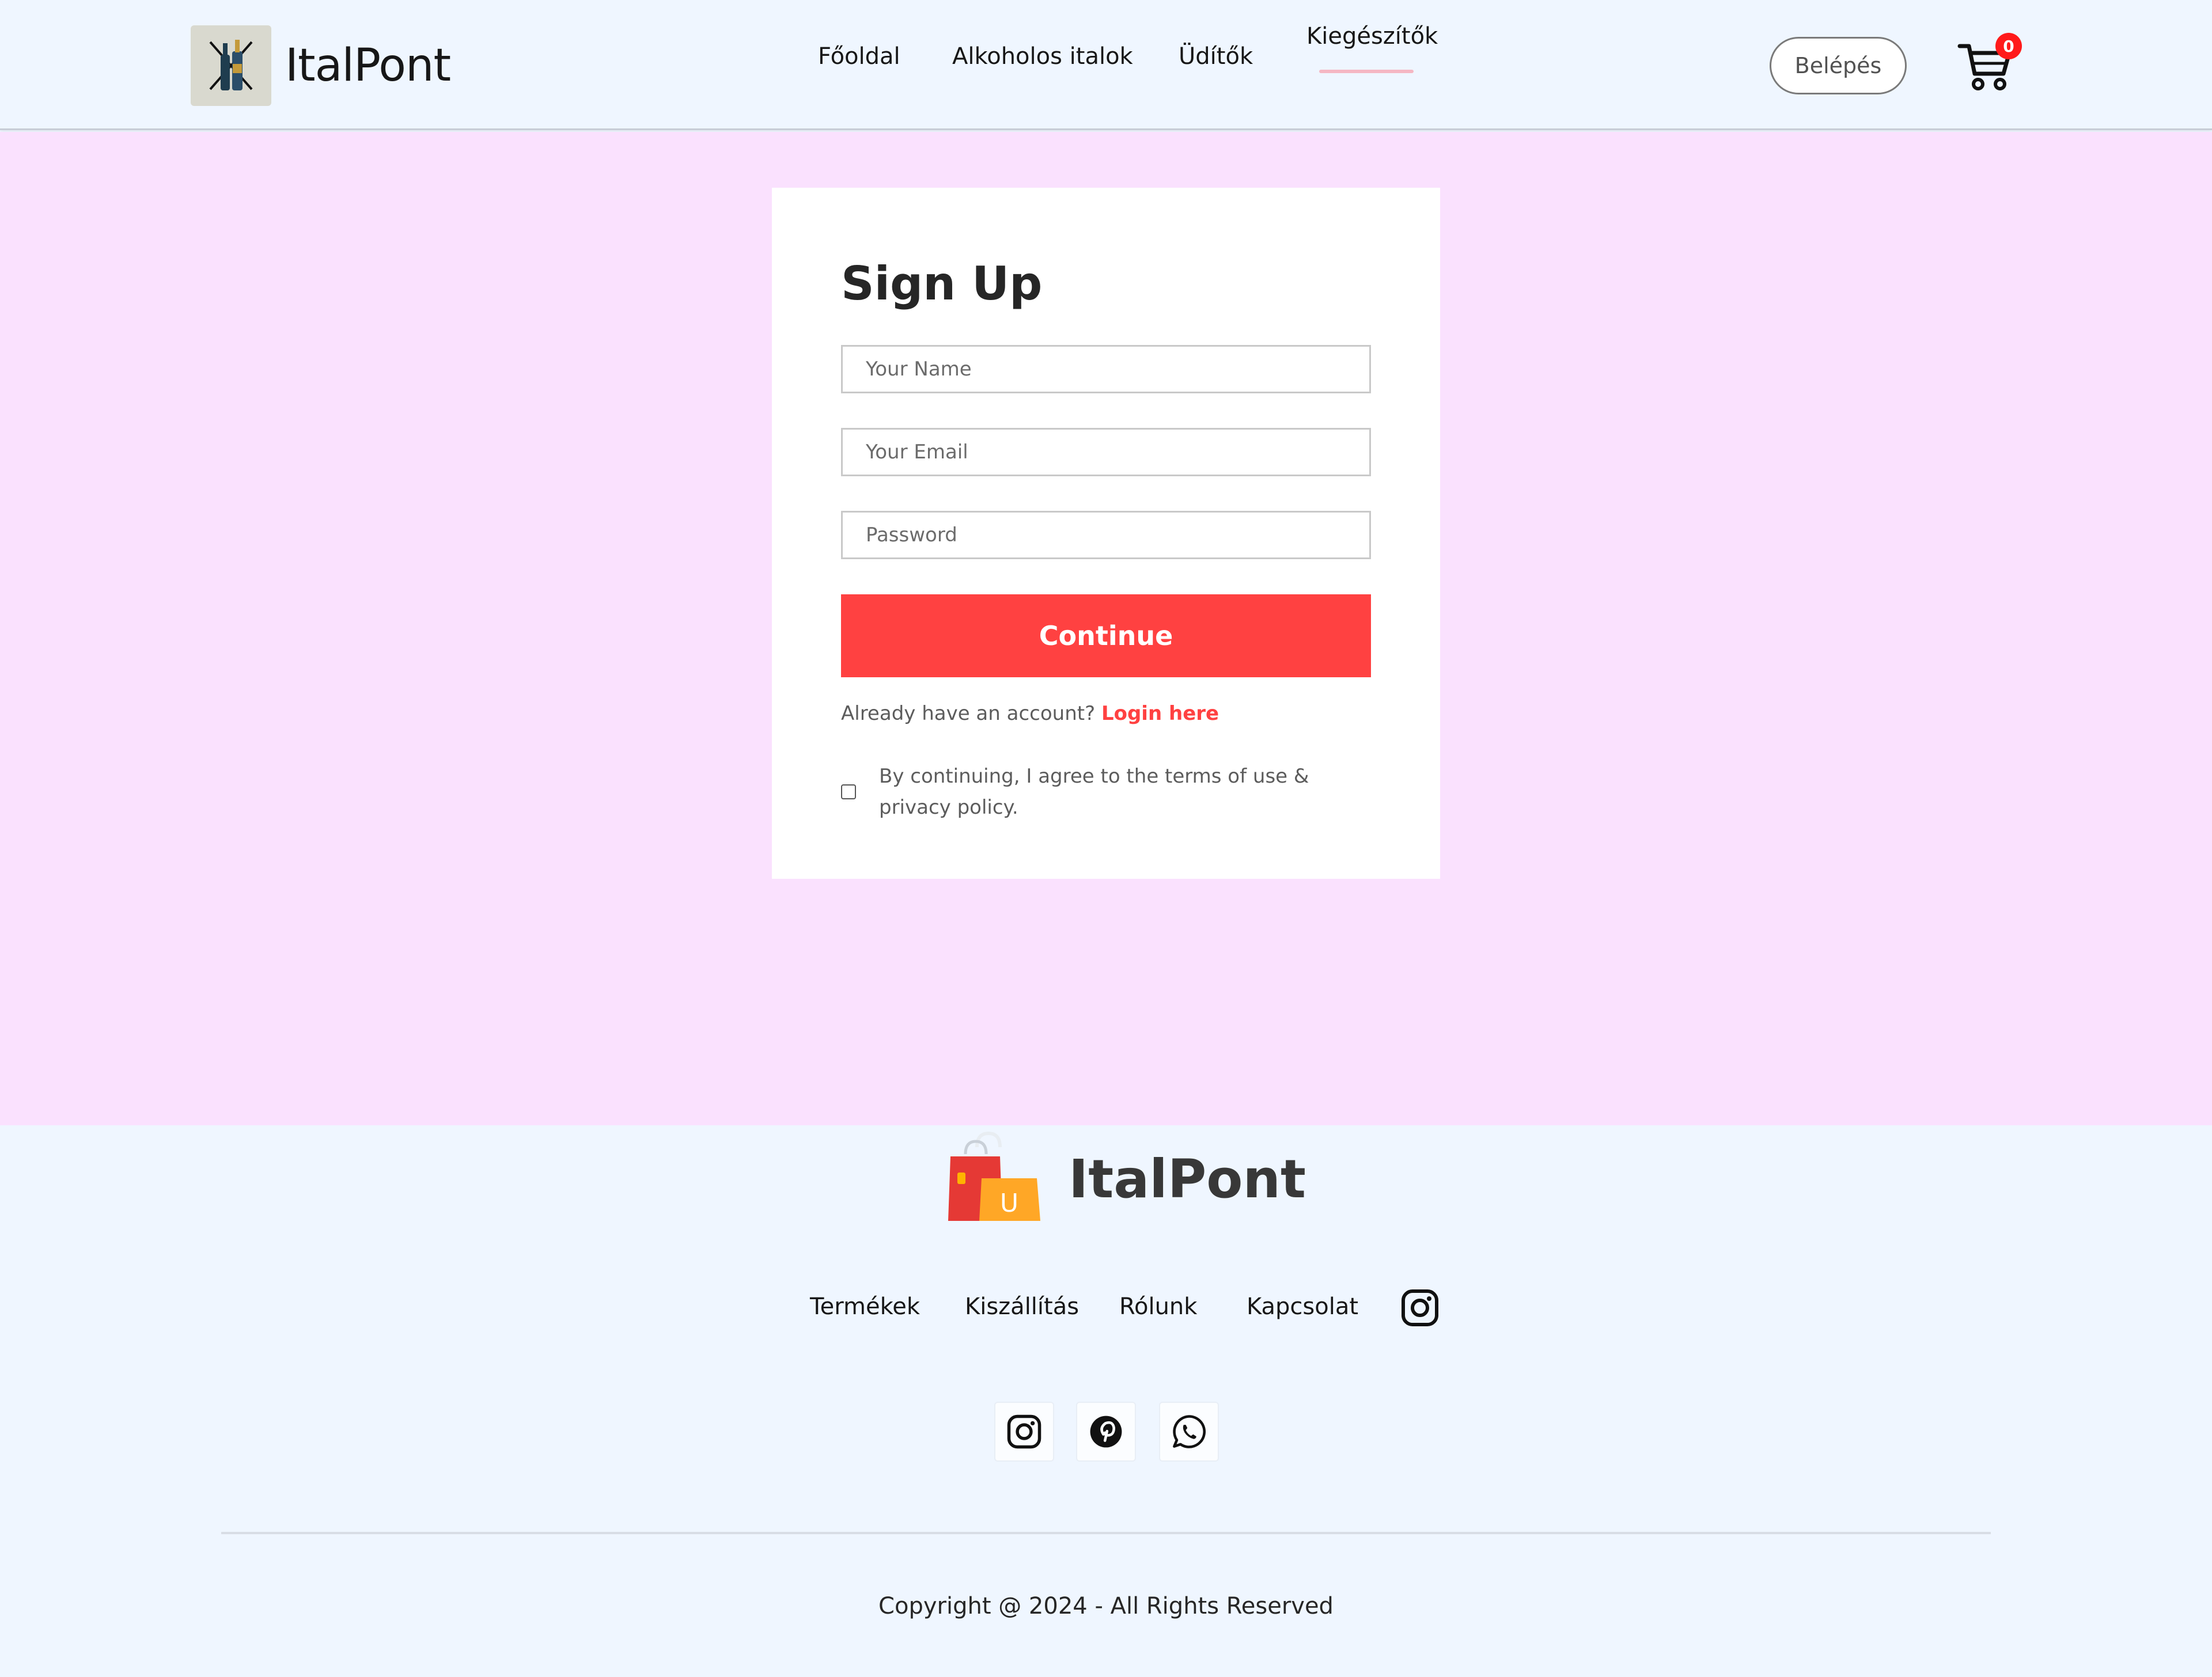 The image size is (2212, 1677). What do you see at coordinates (865, 1306) in the screenshot?
I see `footer-link-termekek: Termékek` at bounding box center [865, 1306].